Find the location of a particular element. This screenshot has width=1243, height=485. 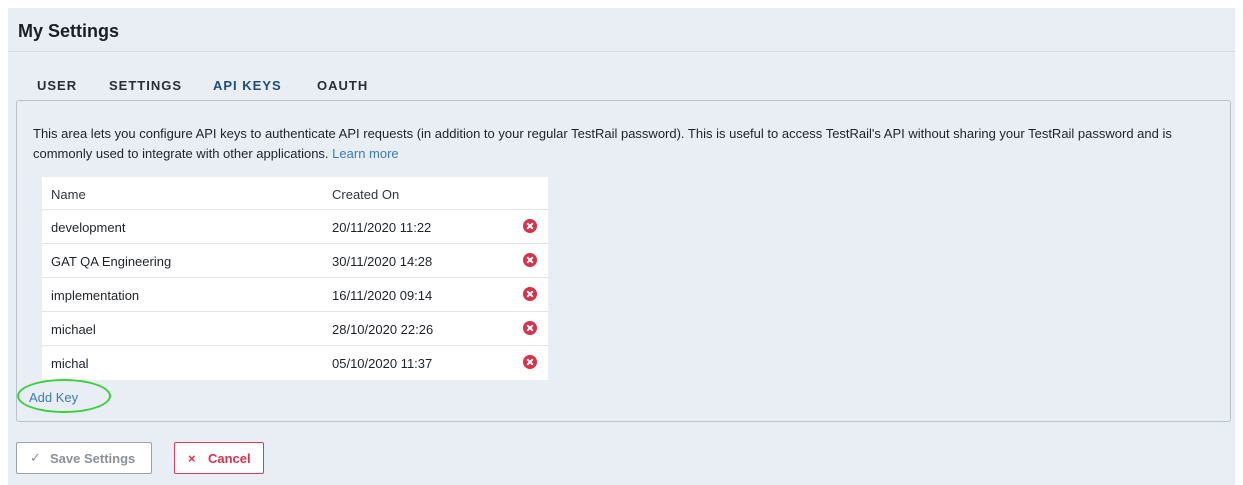

cancel-label: Cancel is located at coordinates (229, 458).